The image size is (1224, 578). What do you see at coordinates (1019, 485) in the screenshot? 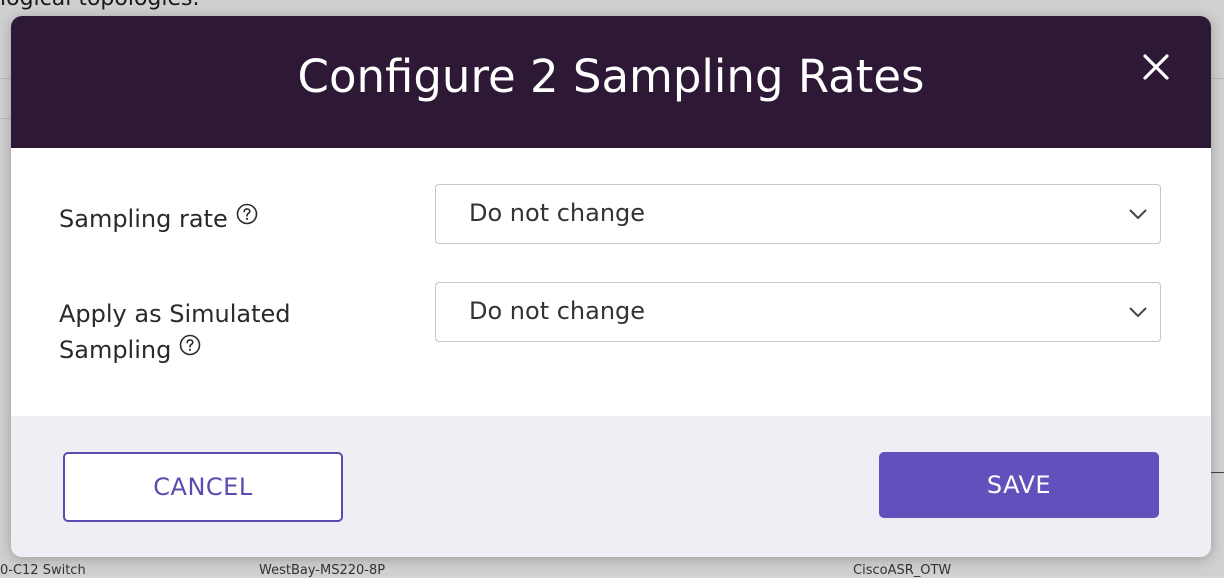
I see `save-button: SAVE` at bounding box center [1019, 485].